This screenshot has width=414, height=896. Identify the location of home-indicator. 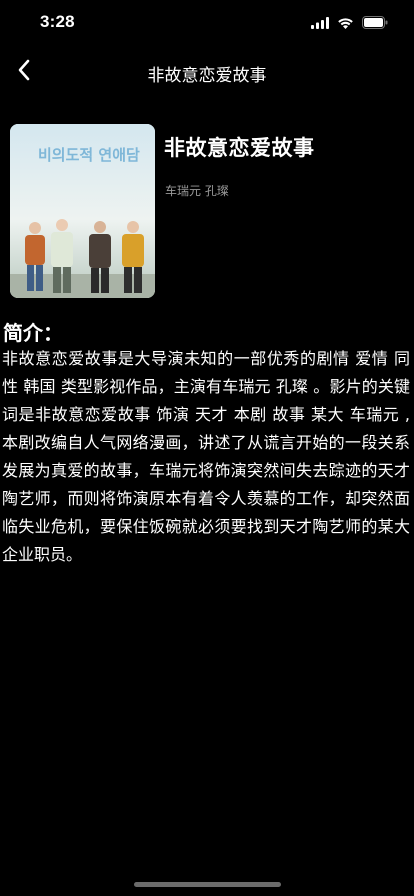
(207, 884).